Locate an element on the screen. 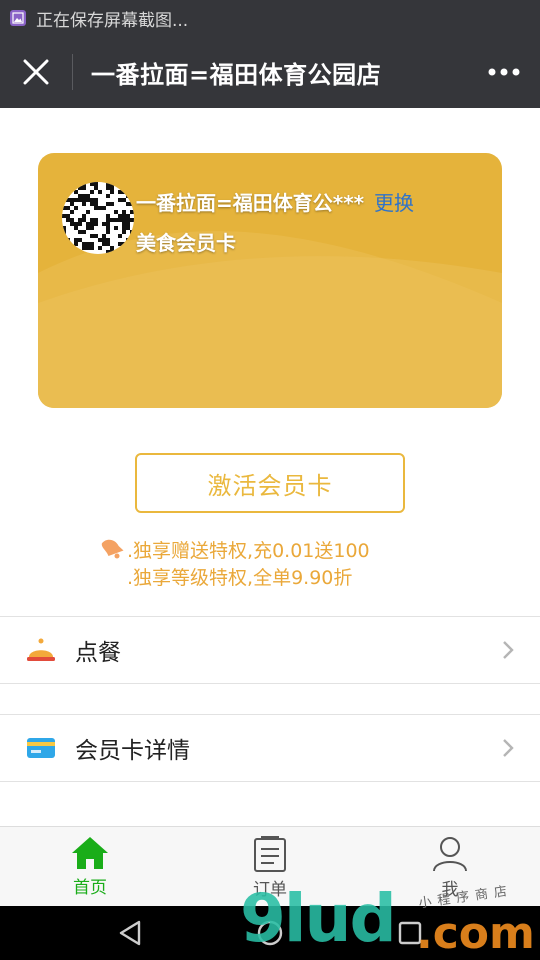 This screenshot has width=540, height=960. title-bar: 一番拉面=福田体育公园店 is located at coordinates (270, 72).